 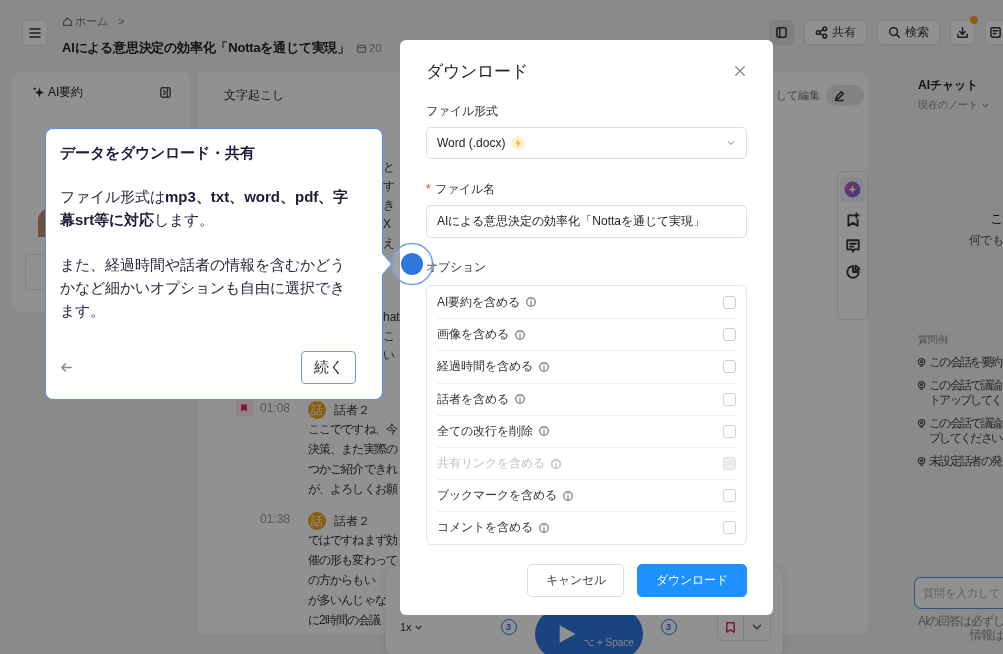 What do you see at coordinates (962, 32) in the screenshot?
I see `download-icon` at bounding box center [962, 32].